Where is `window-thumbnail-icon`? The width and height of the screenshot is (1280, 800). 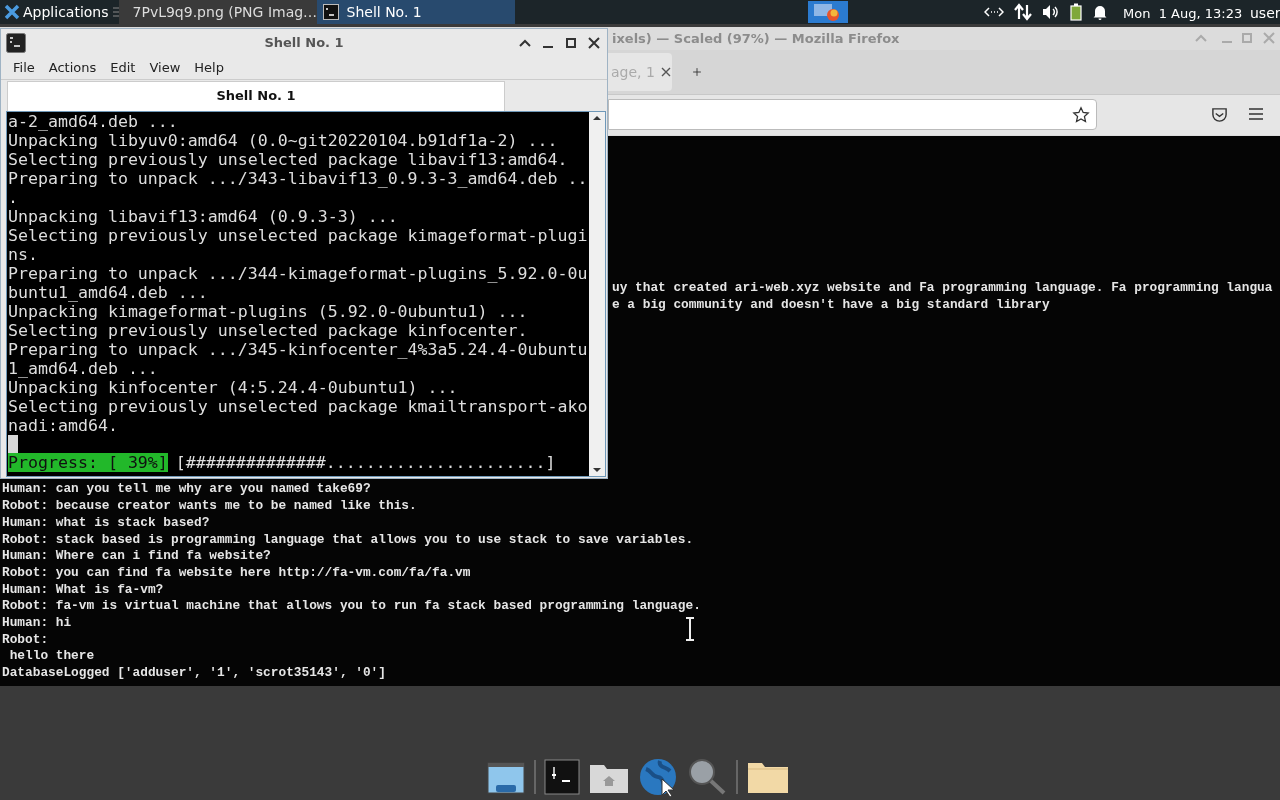
window-thumbnail-icon is located at coordinates (828, 13).